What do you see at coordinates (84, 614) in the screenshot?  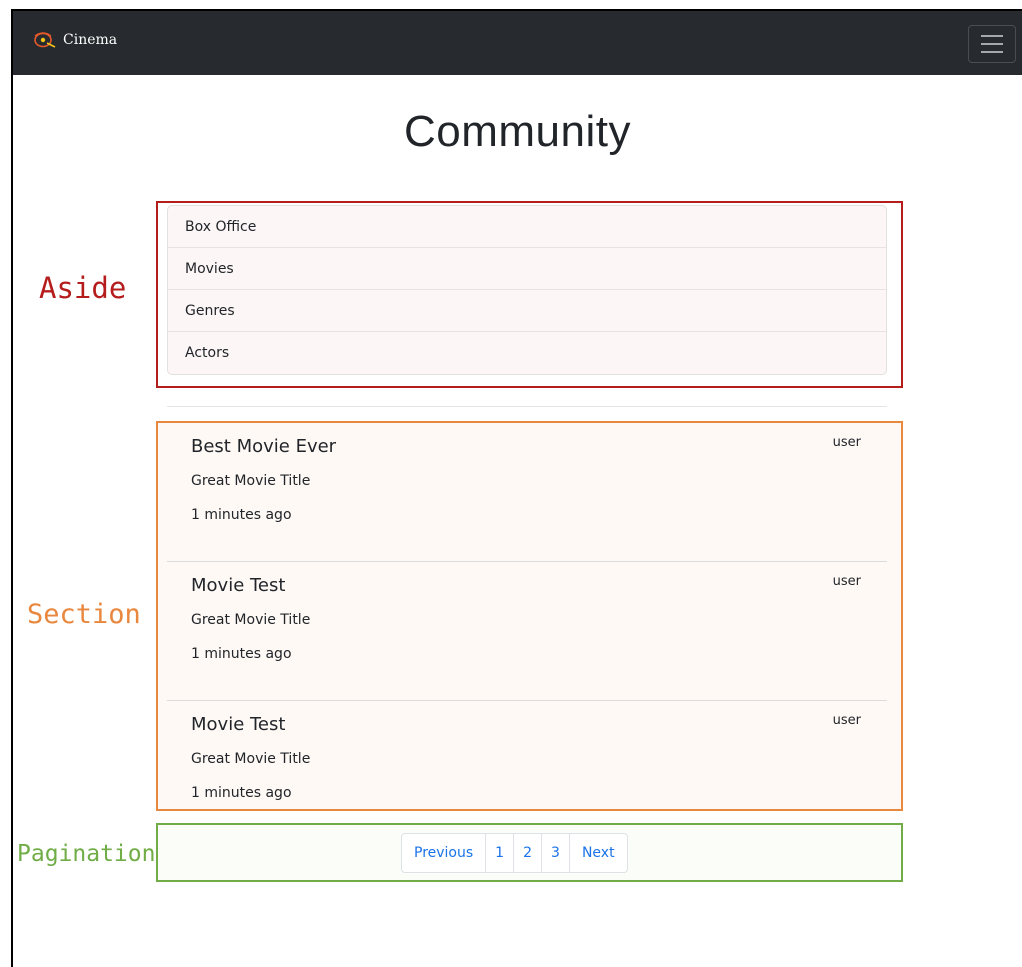 I see `section-annotation-label: Section` at bounding box center [84, 614].